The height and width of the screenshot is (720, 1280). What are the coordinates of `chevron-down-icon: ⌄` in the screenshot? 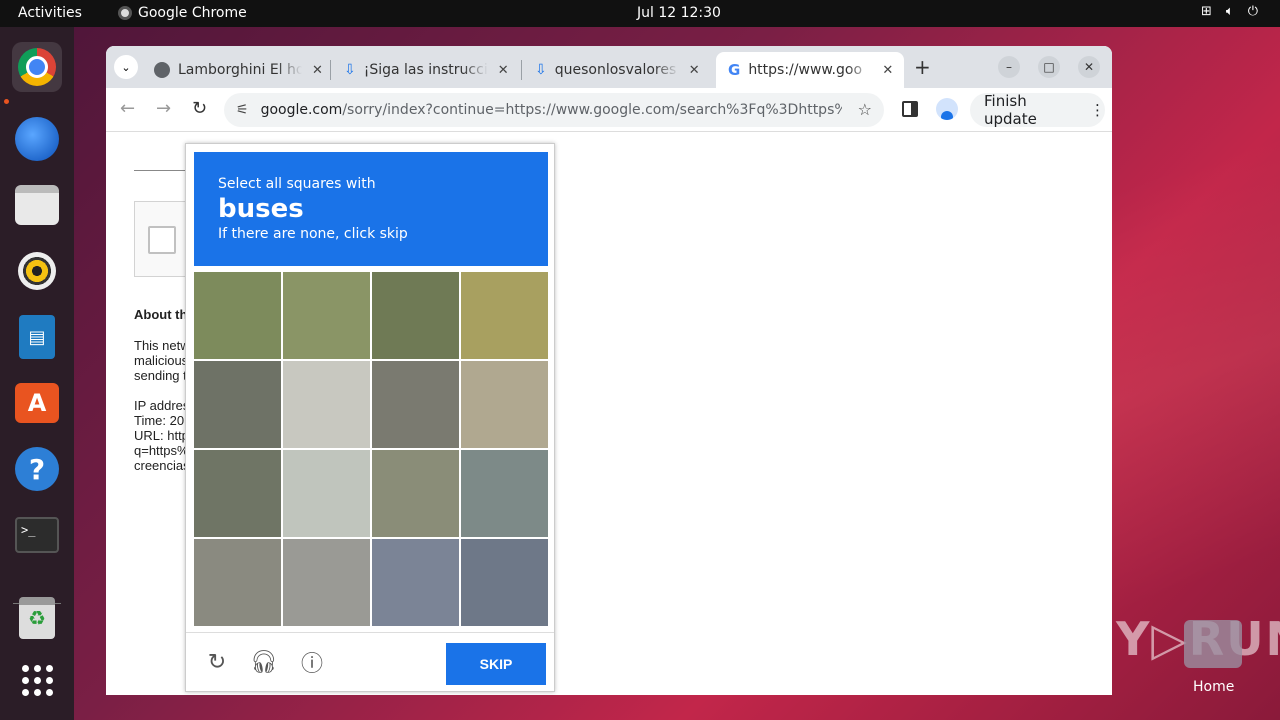 It's located at (126, 67).